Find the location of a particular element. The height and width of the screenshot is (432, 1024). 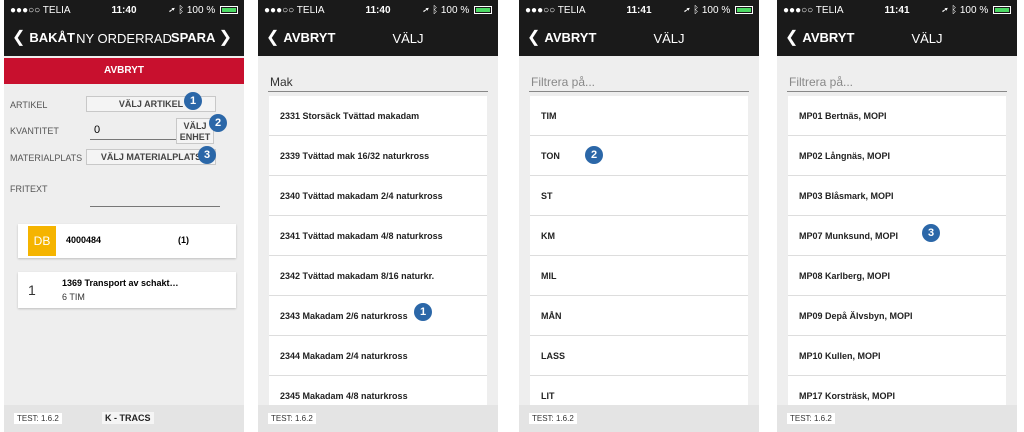

list-item: MP02 Långnäs, MOPI is located at coordinates (897, 156).